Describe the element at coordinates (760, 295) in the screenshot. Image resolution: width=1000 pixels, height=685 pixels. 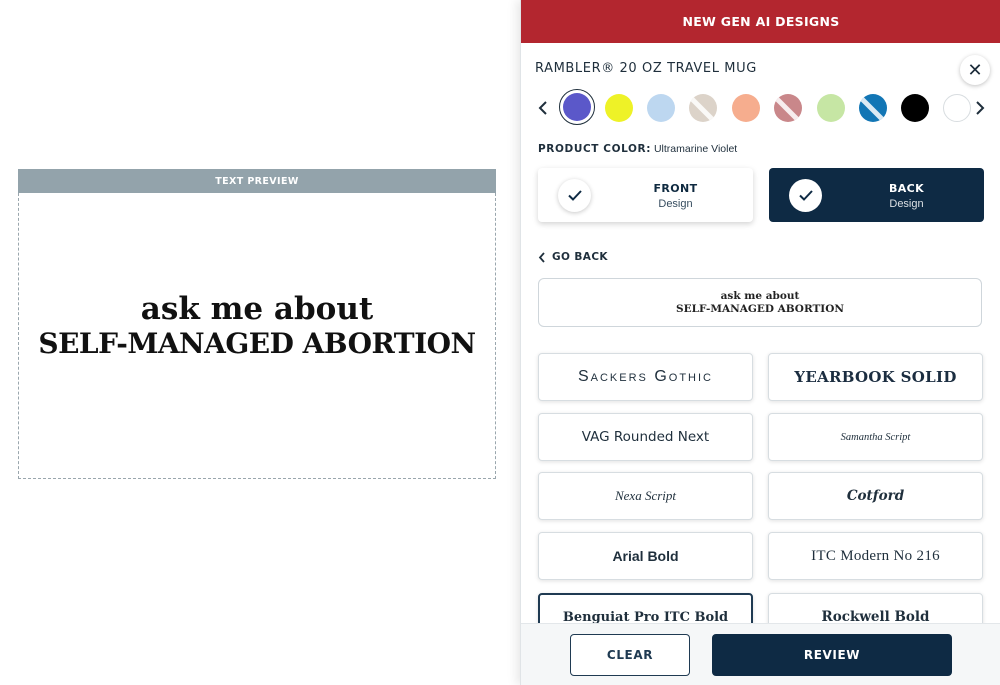
I see `text-input-line-1: ask me about` at that location.